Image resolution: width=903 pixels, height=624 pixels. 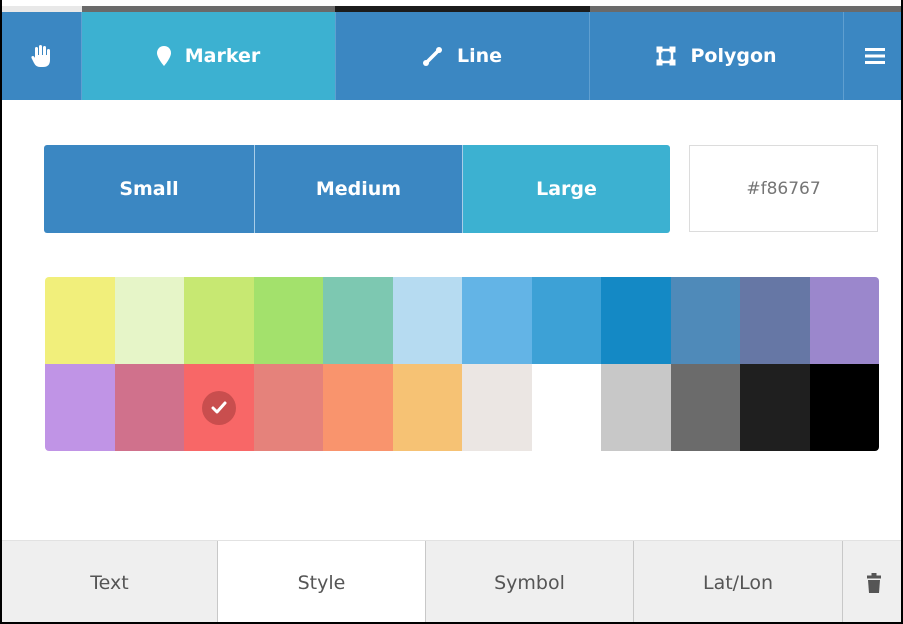 What do you see at coordinates (222, 56) in the screenshot?
I see `tool-label: Marker` at bounding box center [222, 56].